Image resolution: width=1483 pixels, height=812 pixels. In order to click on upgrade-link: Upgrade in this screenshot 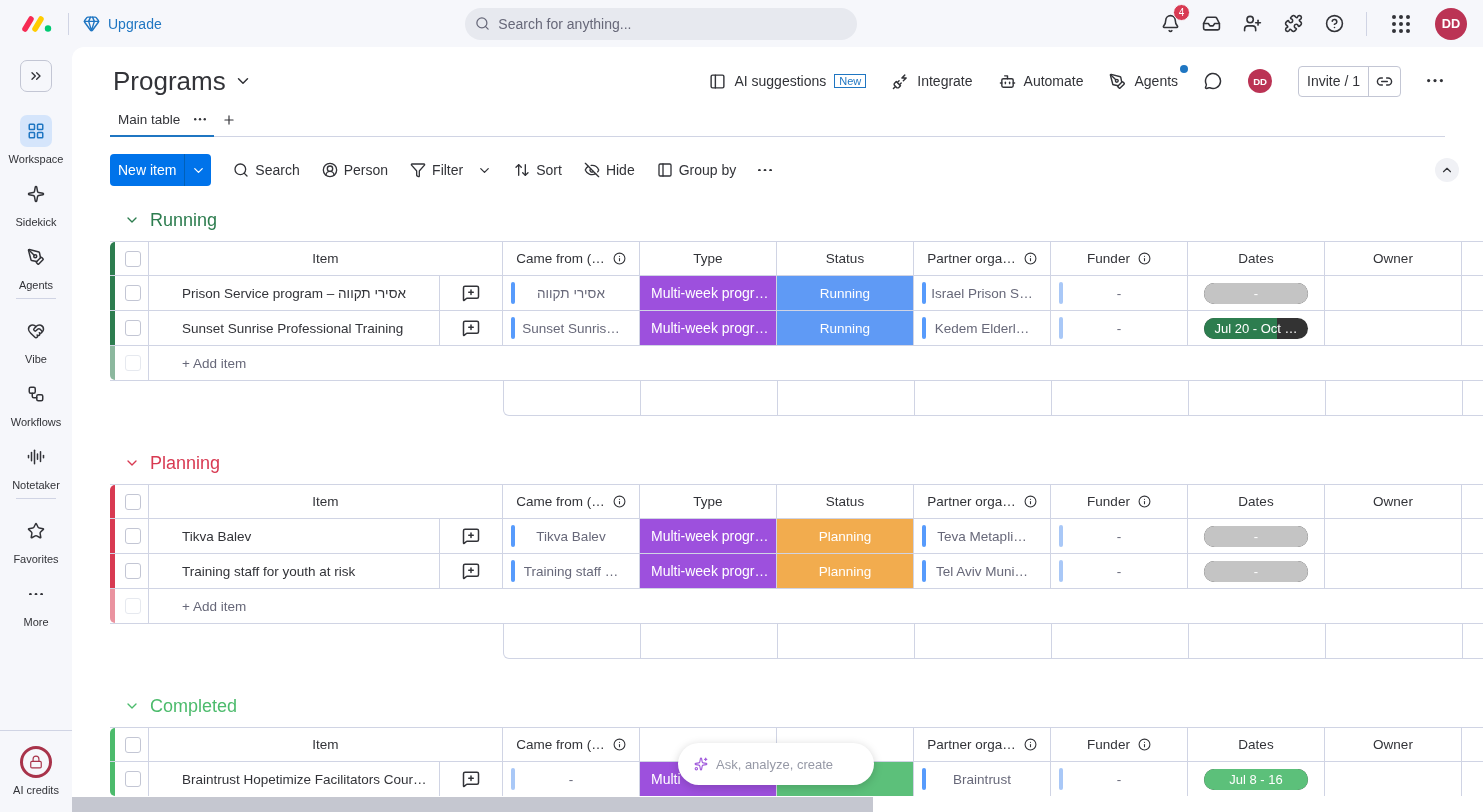, I will do `click(122, 23)`.